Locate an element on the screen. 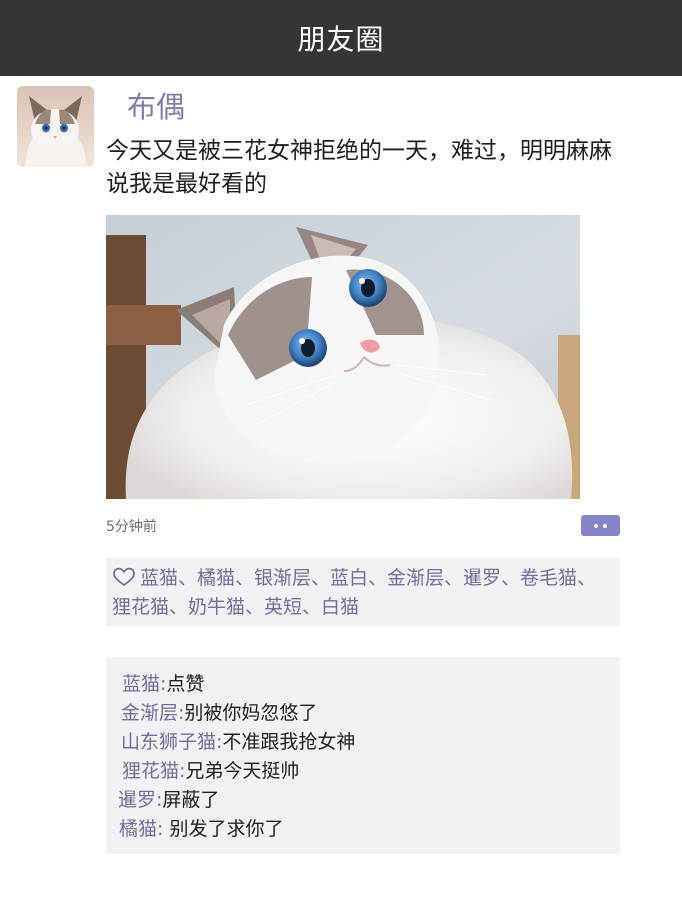 The width and height of the screenshot is (682, 909). comment-text: 屏蔽了 is located at coordinates (191, 800).